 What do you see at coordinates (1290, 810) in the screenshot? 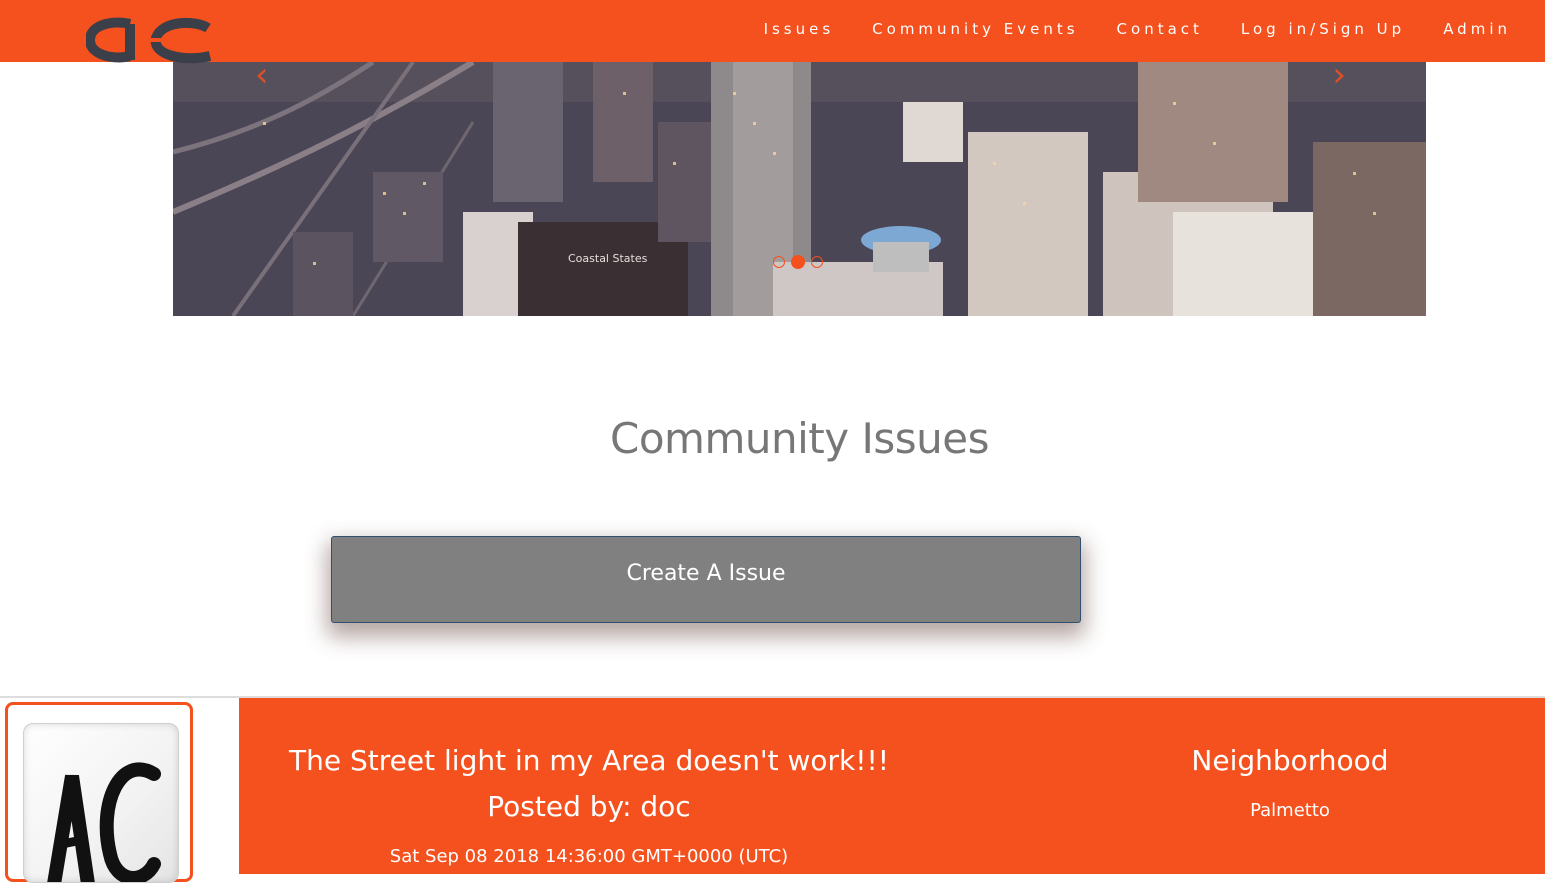
I see `neighborhood-value: Palmetto` at bounding box center [1290, 810].